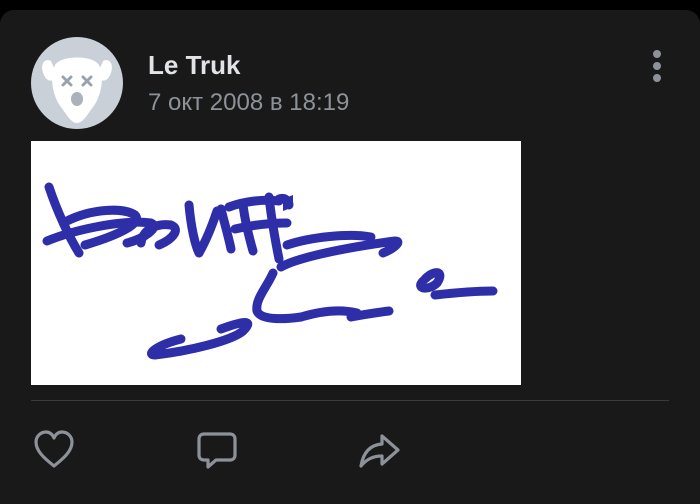  I want to click on vk-dog-avatar-icon, so click(77, 90).